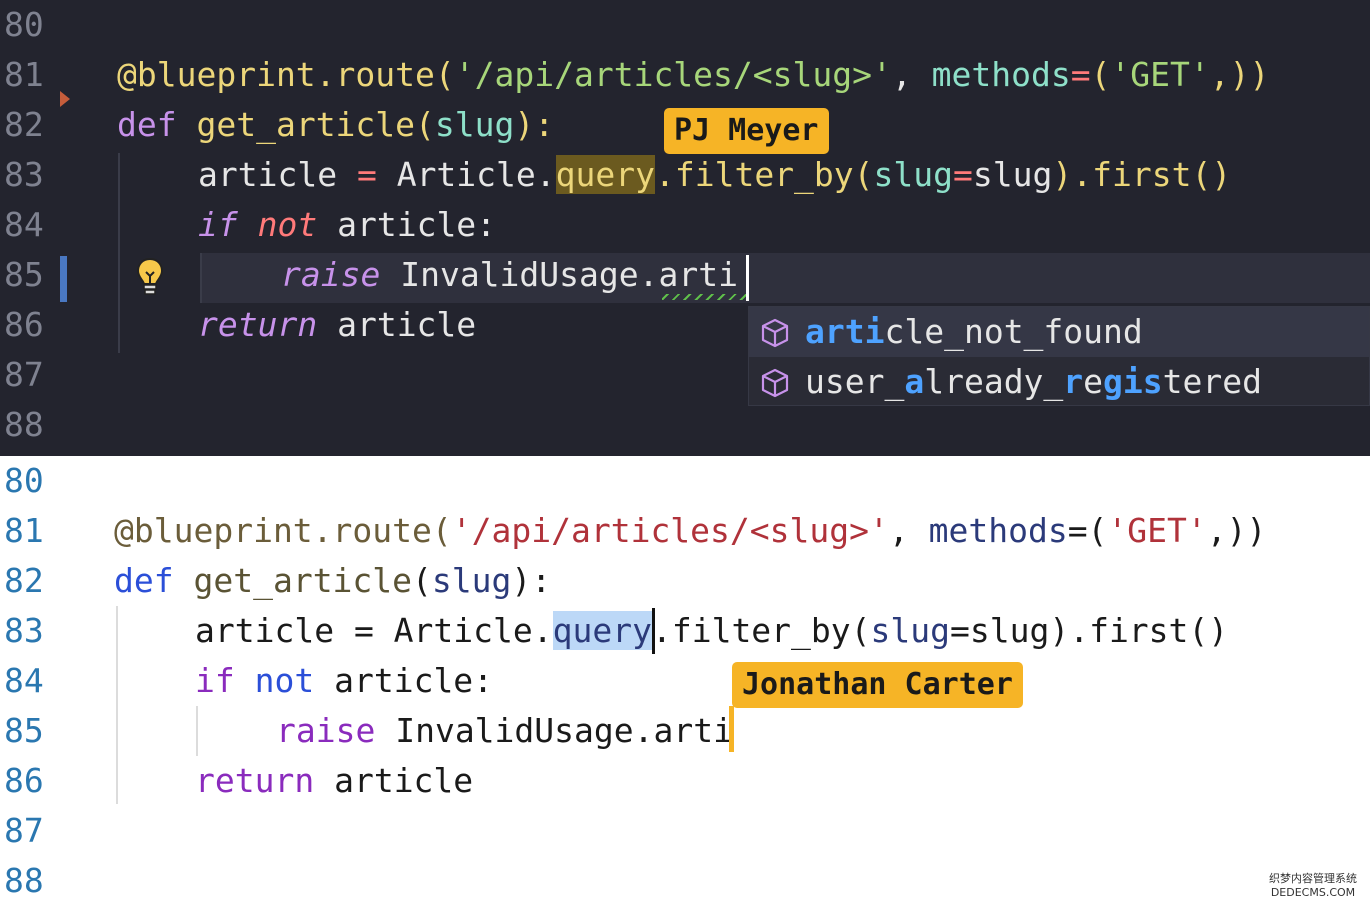 The height and width of the screenshot is (908, 1370). Describe the element at coordinates (1033, 381) in the screenshot. I see `autocomplete-label: user_already_registered` at that location.